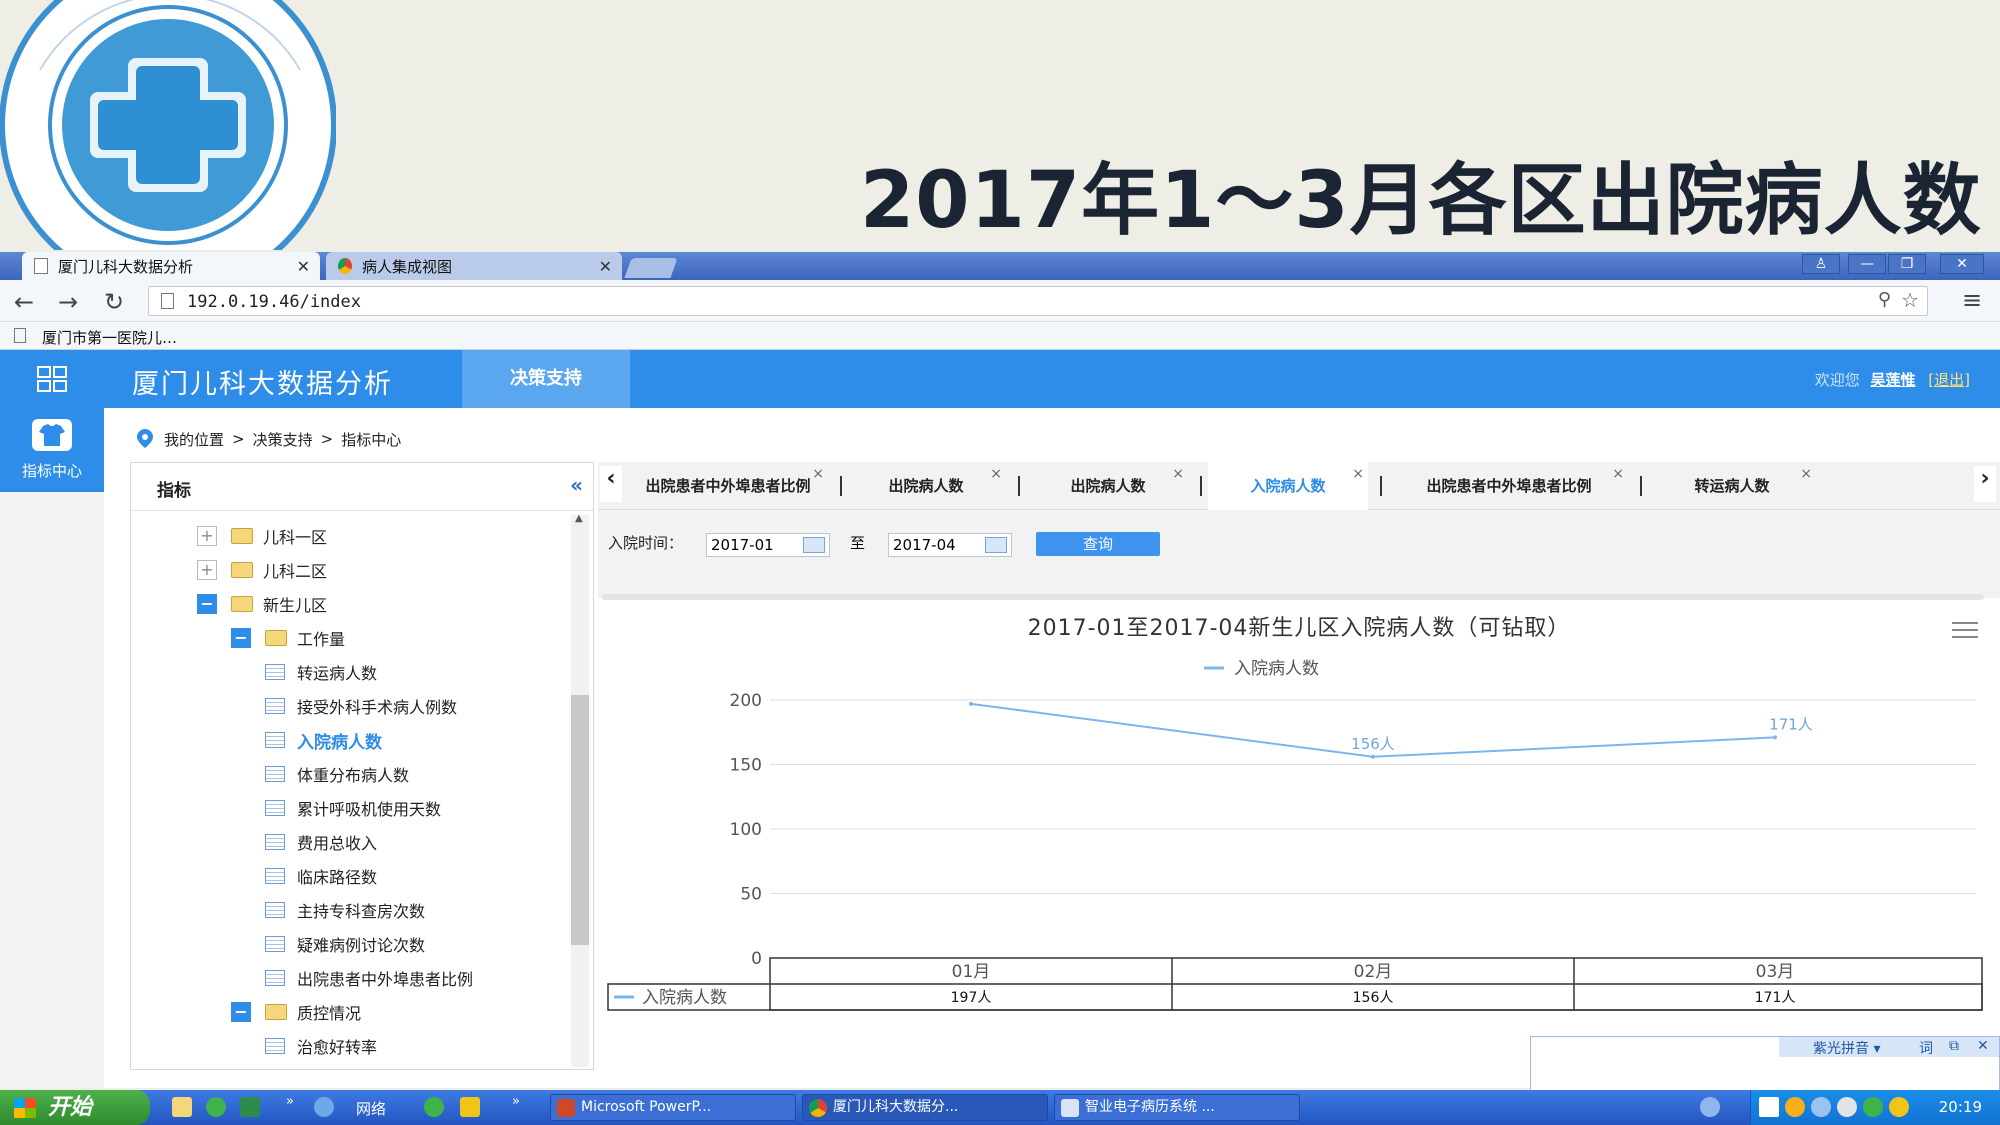  Describe the element at coordinates (361, 706) in the screenshot. I see `tree-item: 接受外科手术病人例数` at that location.